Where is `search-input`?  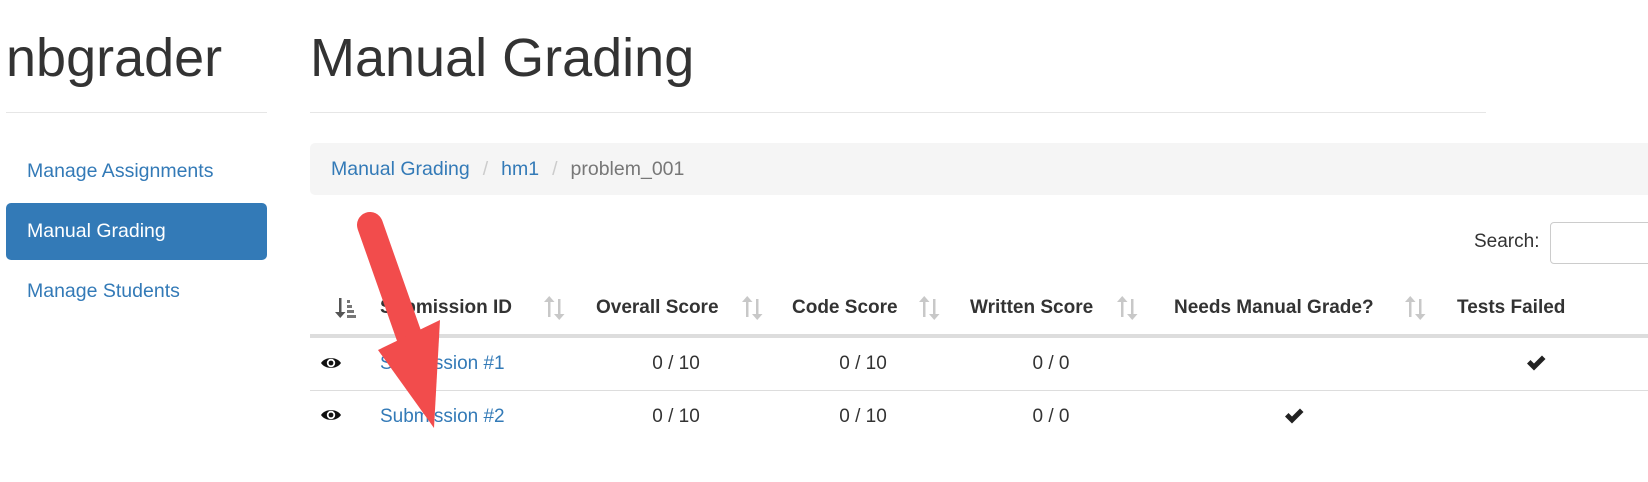 search-input is located at coordinates (1599, 243).